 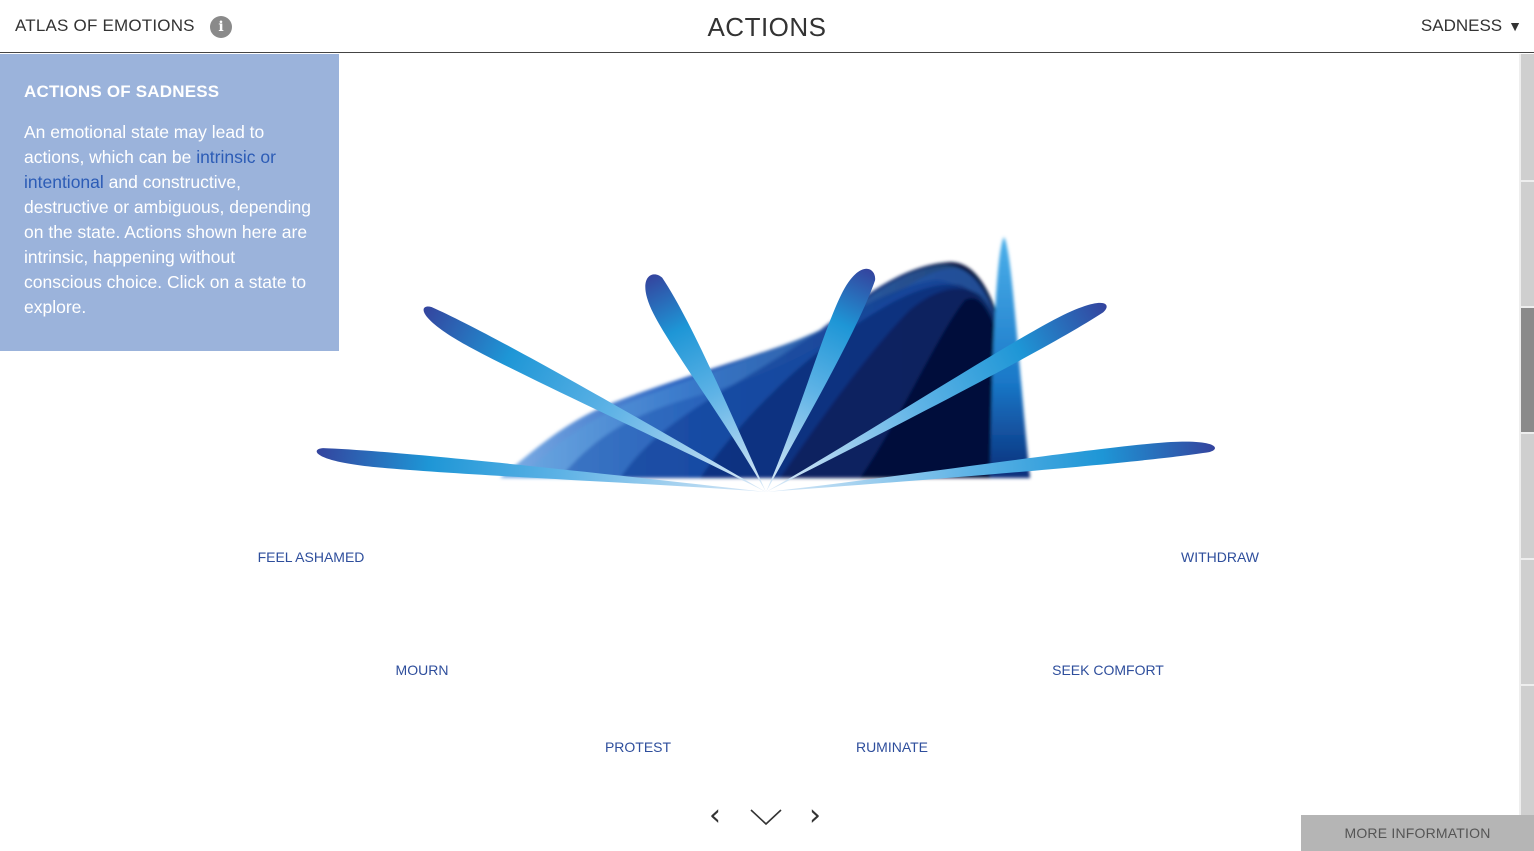 I want to click on more-information-button: MORE INFORMATION, so click(x=1417, y=833).